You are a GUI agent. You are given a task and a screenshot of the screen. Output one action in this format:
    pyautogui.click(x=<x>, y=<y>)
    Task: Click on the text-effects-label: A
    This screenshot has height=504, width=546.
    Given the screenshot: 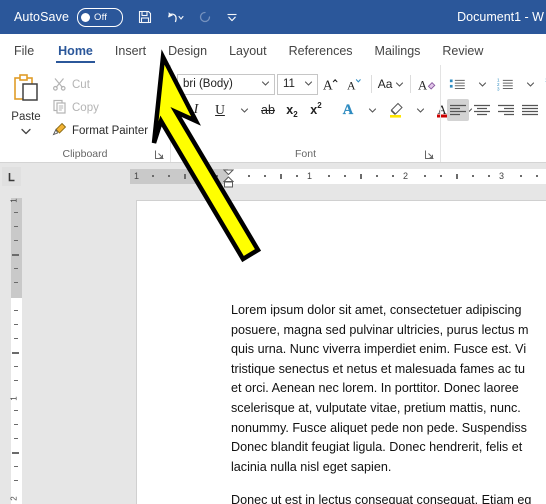 What is the action you would take?
    pyautogui.click(x=348, y=109)
    